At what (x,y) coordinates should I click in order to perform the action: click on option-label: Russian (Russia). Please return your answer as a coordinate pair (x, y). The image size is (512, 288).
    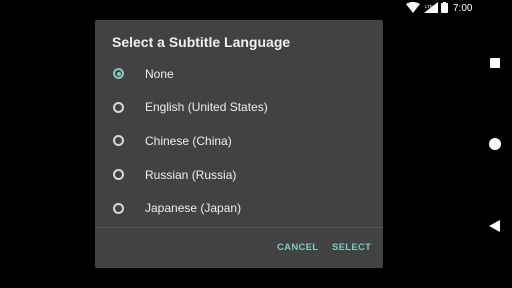
    Looking at the image, I should click on (191, 174).